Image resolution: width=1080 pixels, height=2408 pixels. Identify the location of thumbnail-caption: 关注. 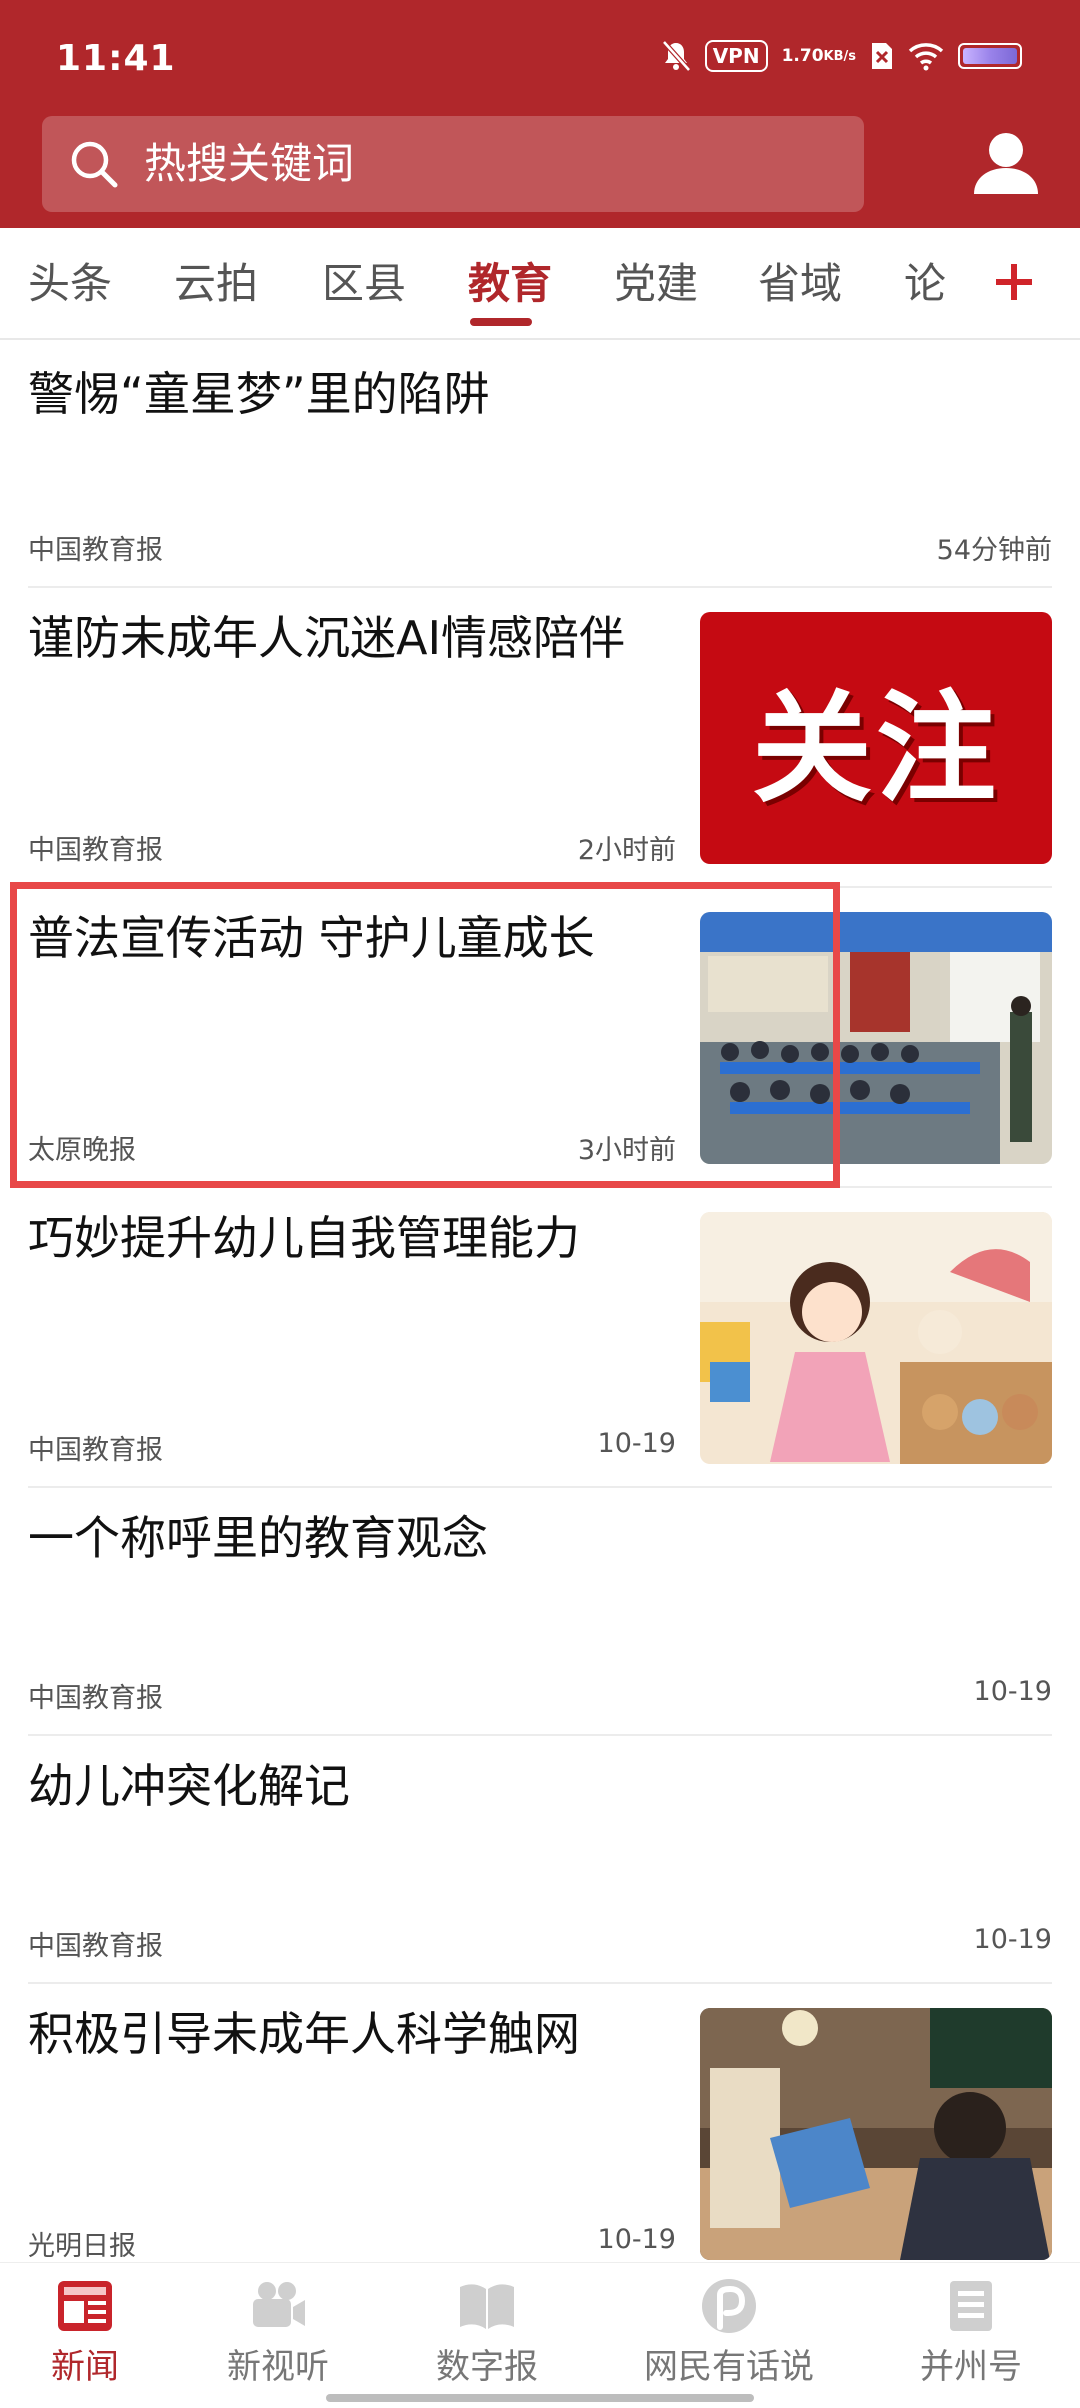
(876, 748).